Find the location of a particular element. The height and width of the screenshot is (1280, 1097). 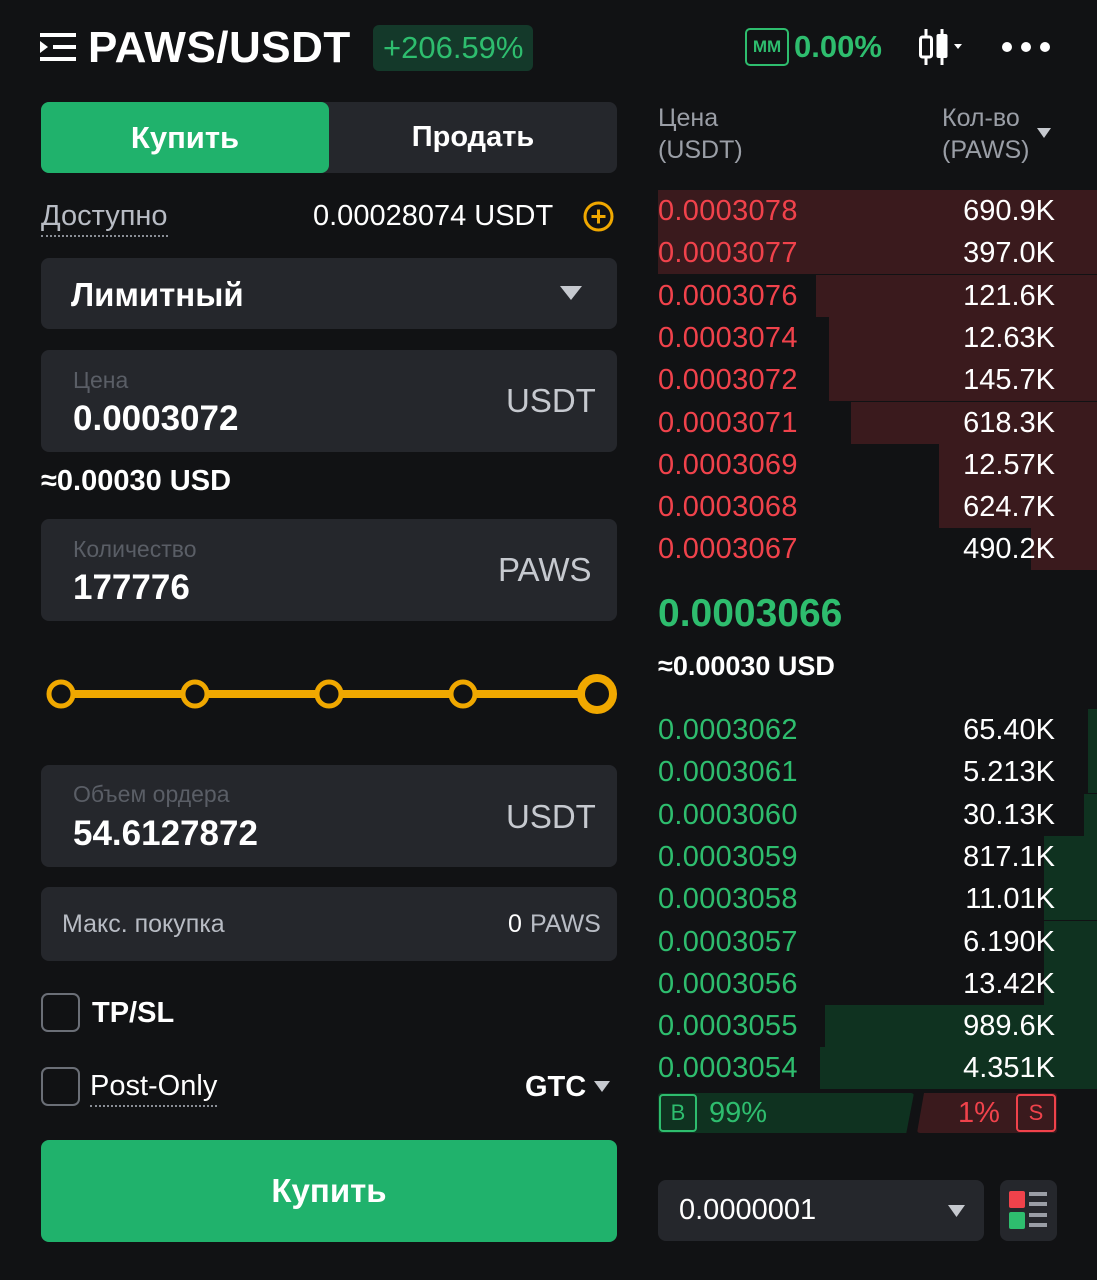

ask-row: 0.0003078 690.9K is located at coordinates (877, 211).